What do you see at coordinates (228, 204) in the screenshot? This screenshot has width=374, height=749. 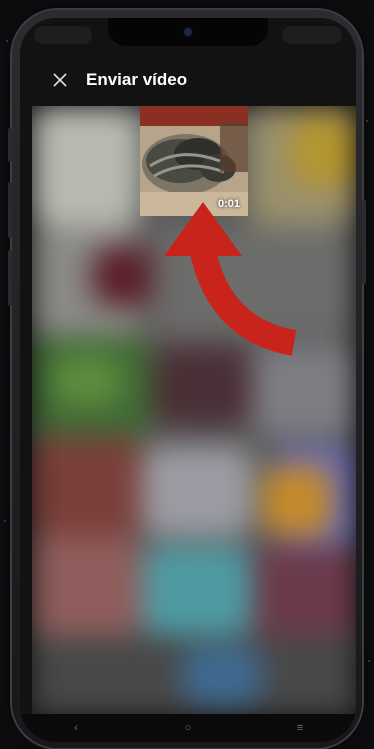 I see `video-duration: 0:01` at bounding box center [228, 204].